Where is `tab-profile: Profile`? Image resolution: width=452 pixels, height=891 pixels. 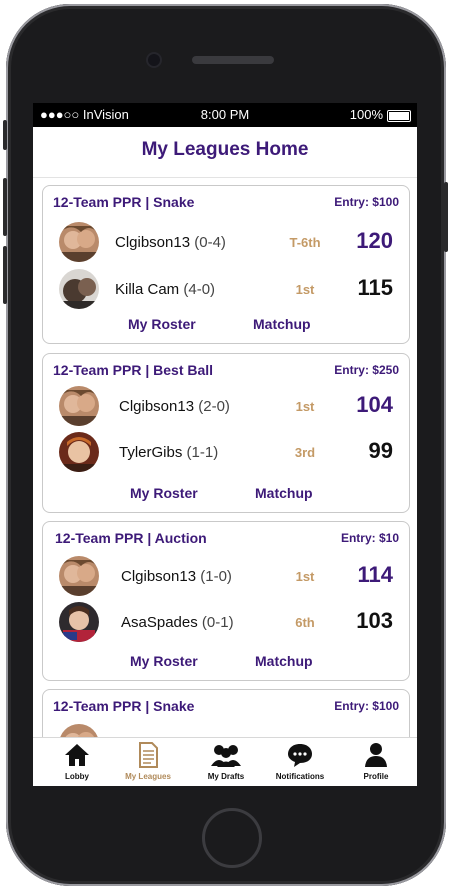 tab-profile: Profile is located at coordinates (376, 762).